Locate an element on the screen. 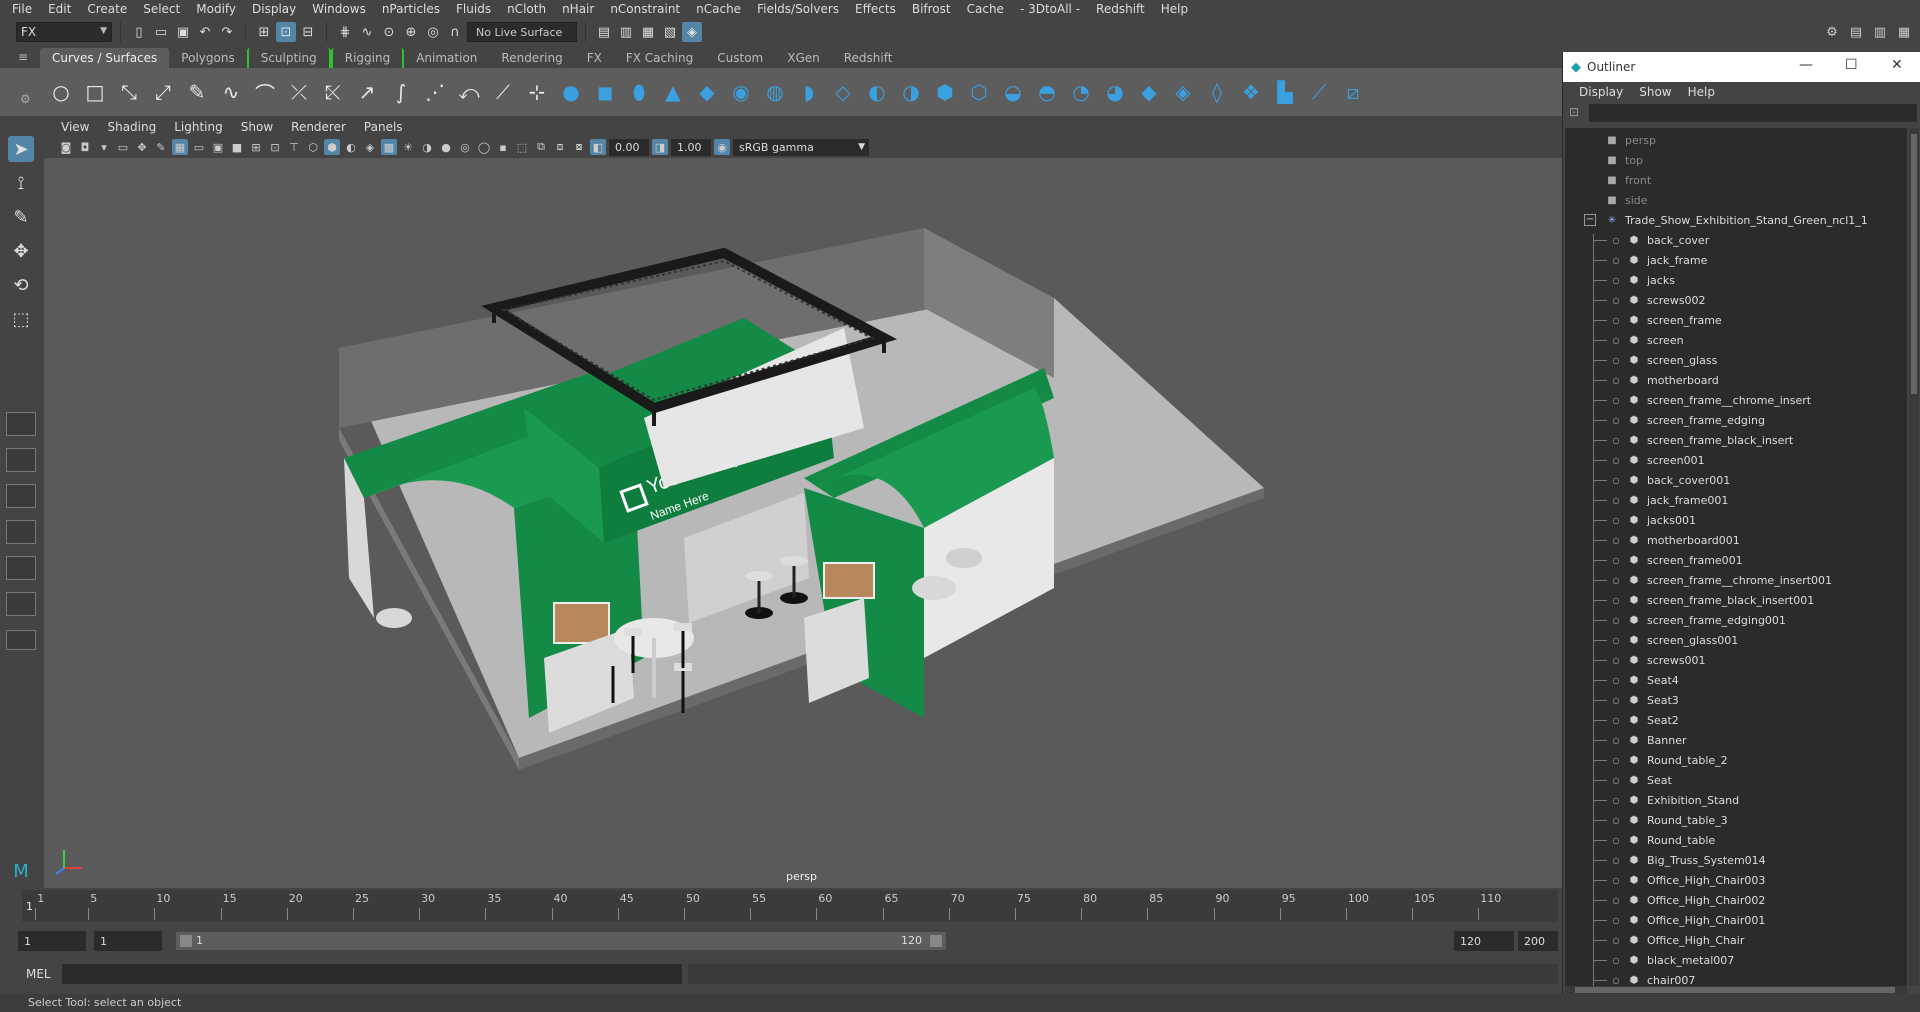 The width and height of the screenshot is (1920, 1012). layout-stacked-button is located at coordinates (21, 532).